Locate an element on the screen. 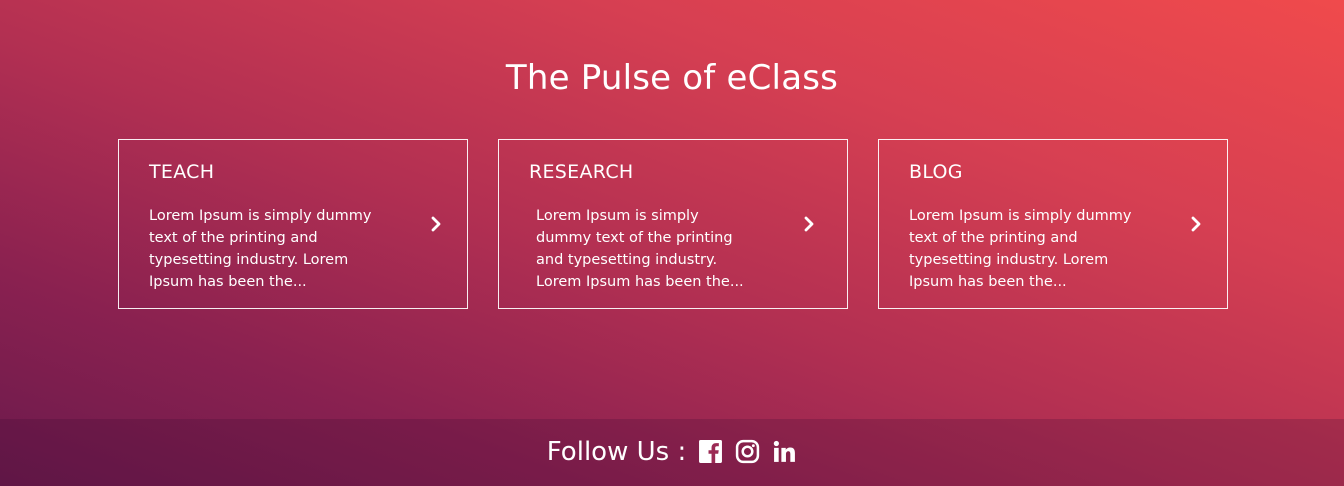 This screenshot has height=486, width=1344. social-links is located at coordinates (747, 451).